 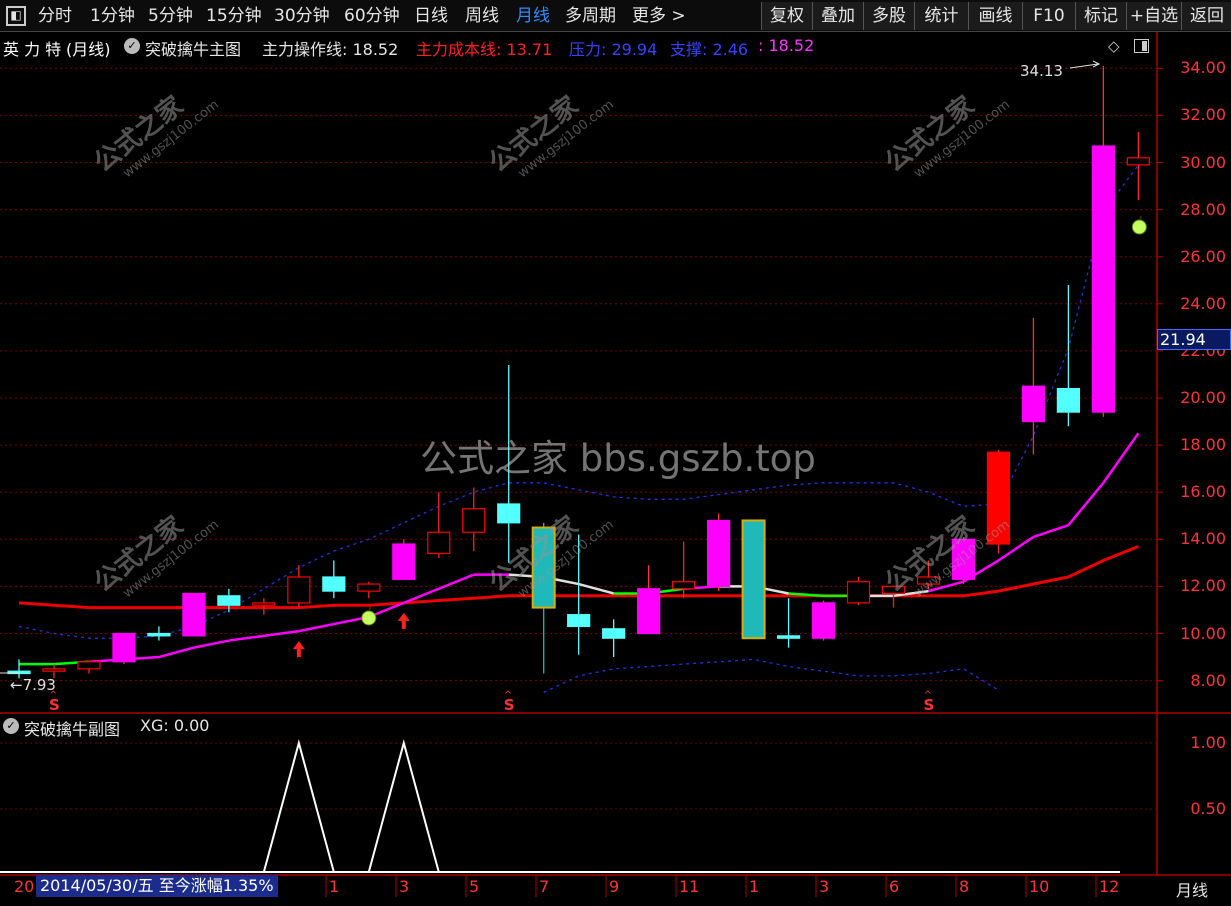 I want to click on sub-axis-label-1: 1.00, so click(x=1208, y=742).